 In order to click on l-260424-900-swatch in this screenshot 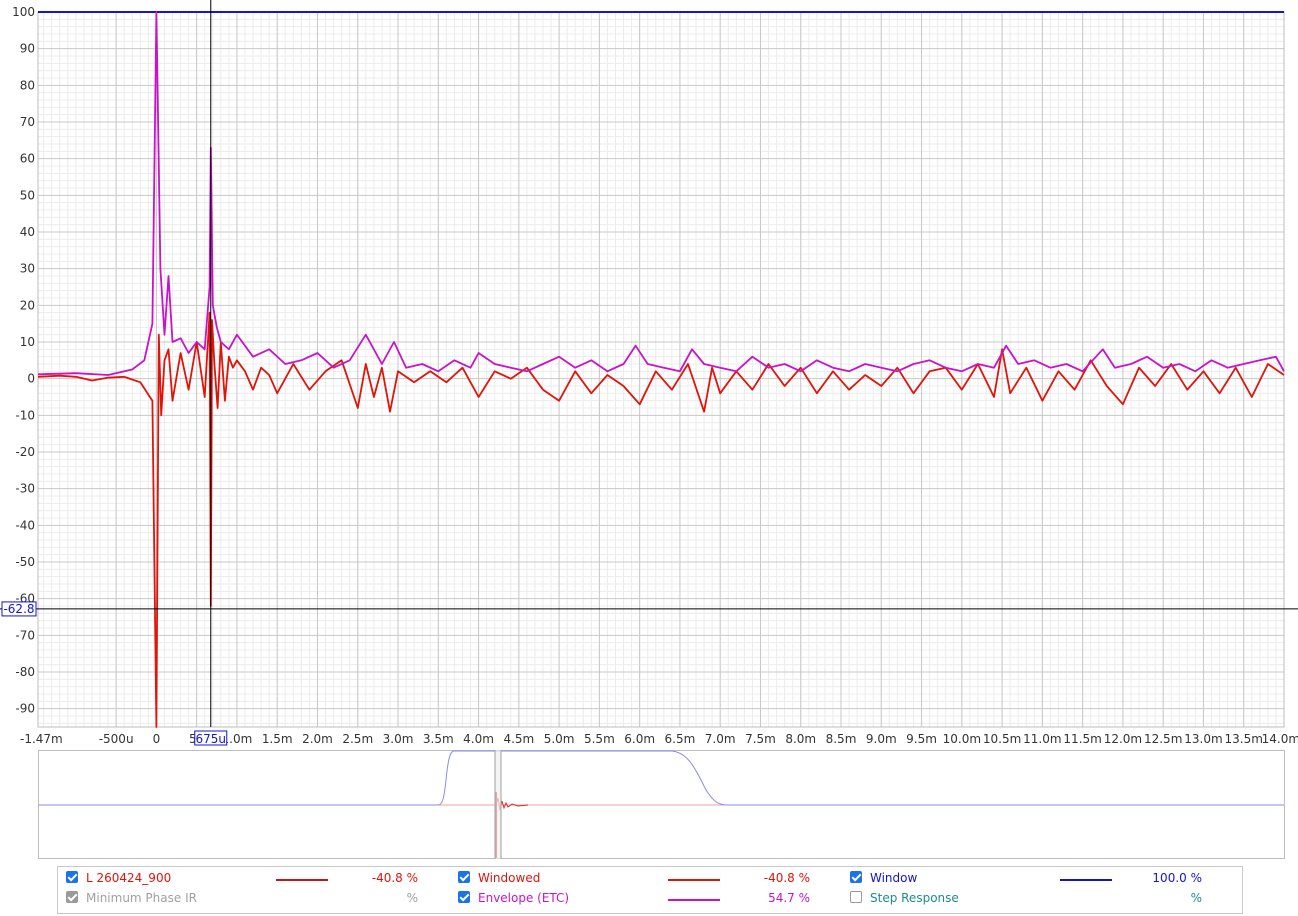, I will do `click(302, 880)`.